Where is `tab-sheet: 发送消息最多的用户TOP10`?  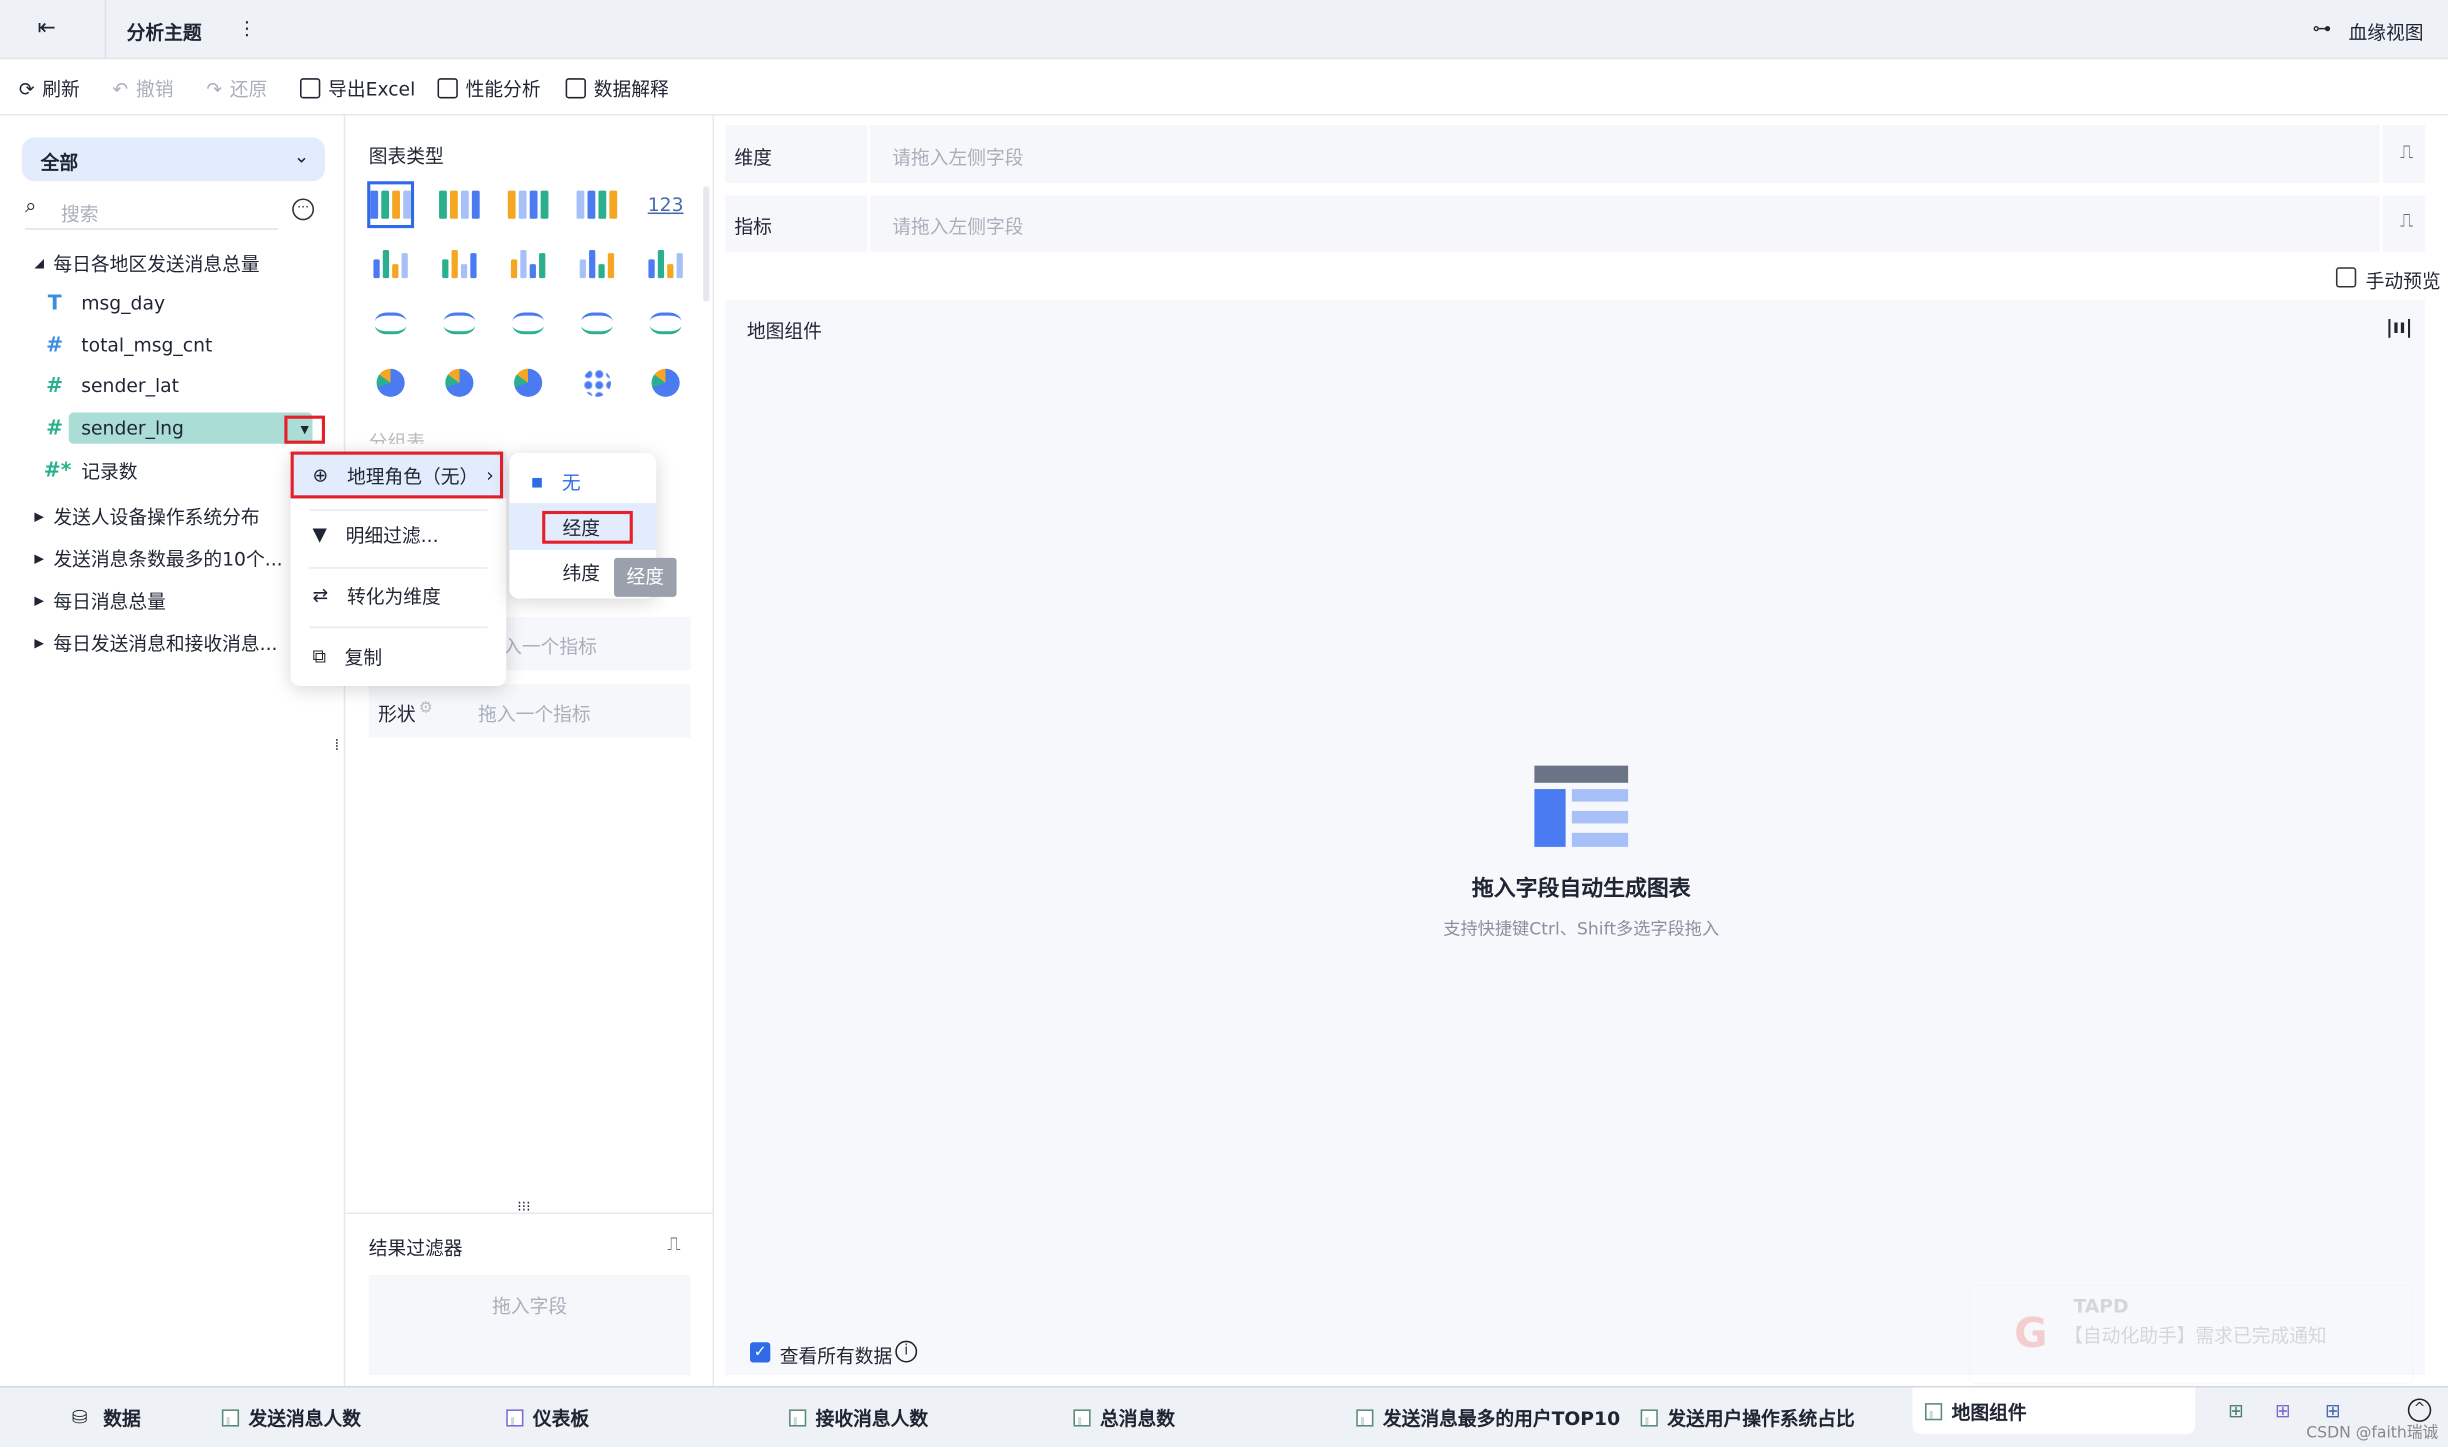
tab-sheet: 发送消息最多的用户TOP10 is located at coordinates (1488, 1417).